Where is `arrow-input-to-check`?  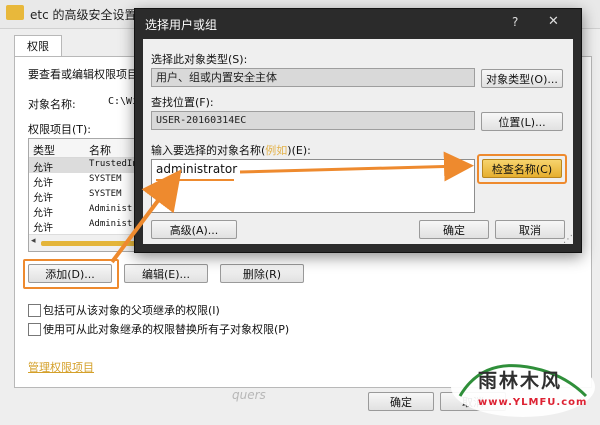
arrow-input-to-check is located at coordinates (356, 166).